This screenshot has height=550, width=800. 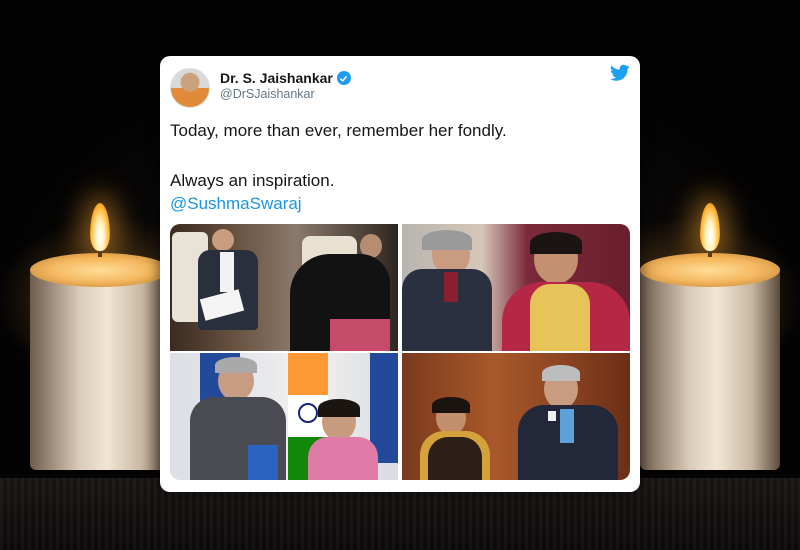 What do you see at coordinates (516, 287) in the screenshot?
I see `photo-greeting` at bounding box center [516, 287].